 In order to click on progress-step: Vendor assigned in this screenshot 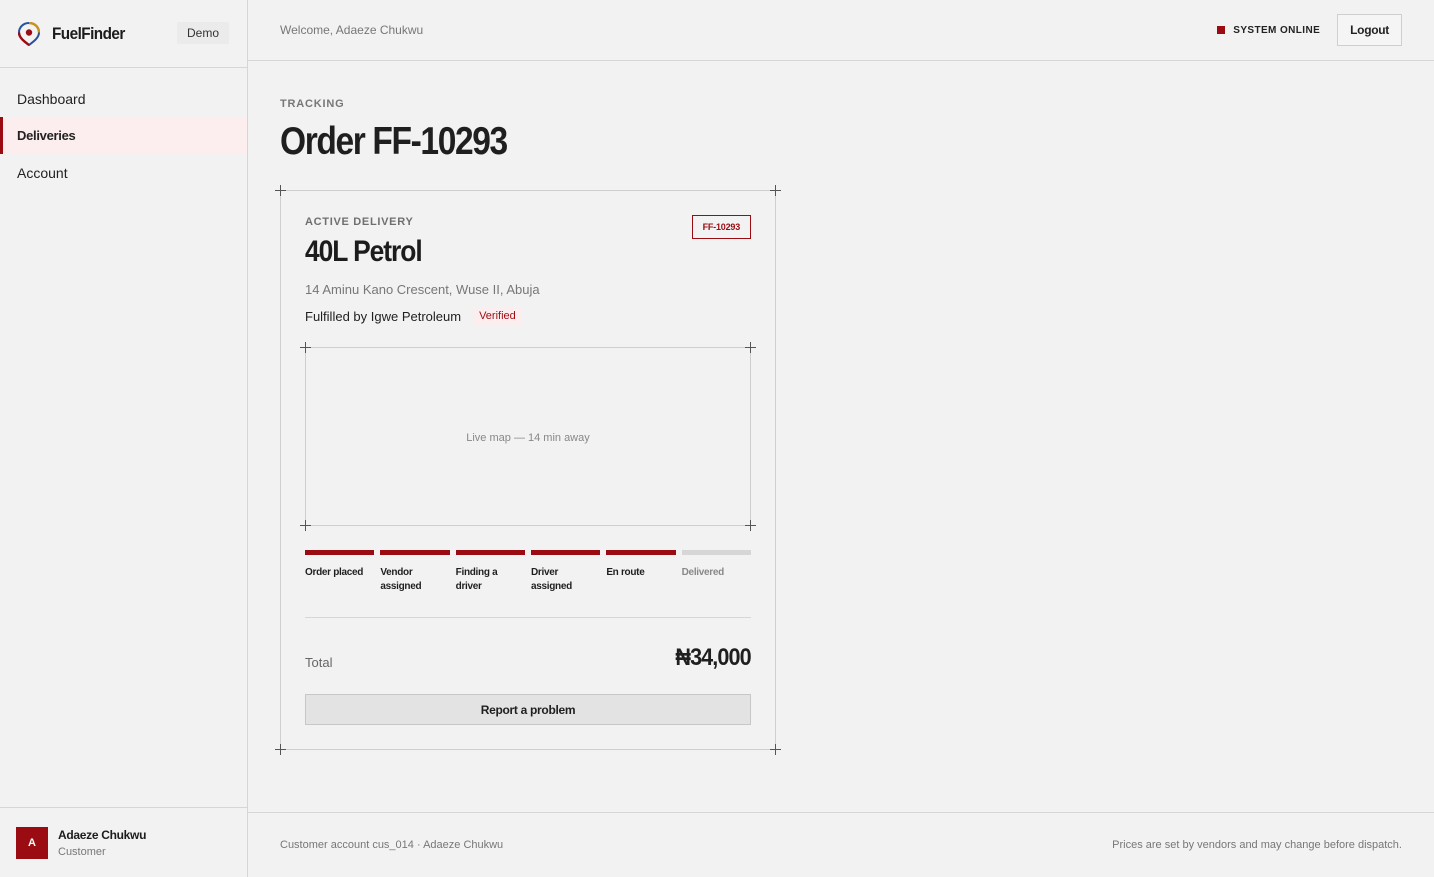, I will do `click(415, 572)`.